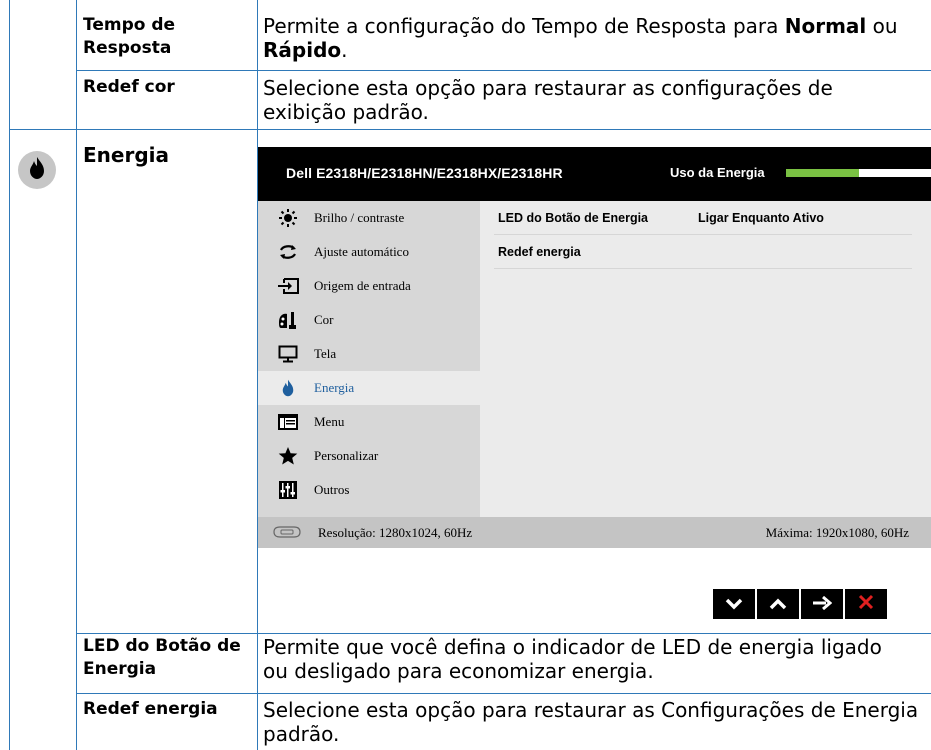 The height and width of the screenshot is (750, 931). I want to click on menu-item-personalize: Personalizar, so click(369, 456).